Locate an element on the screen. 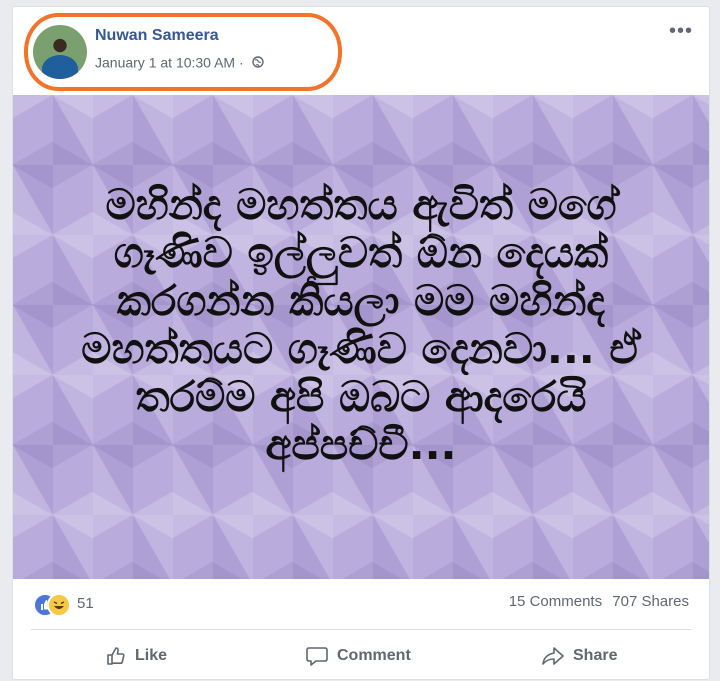  post-meta: January 1 at 10:30 AM · is located at coordinates (179, 61).